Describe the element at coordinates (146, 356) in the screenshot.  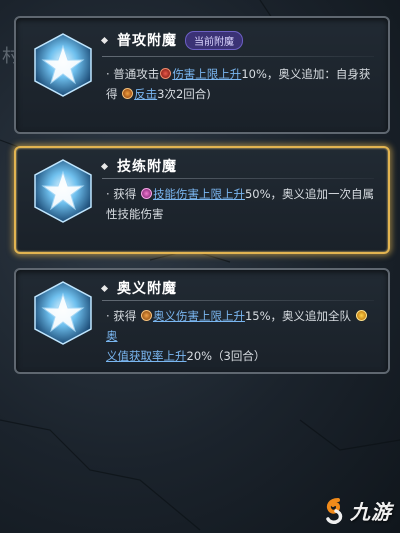
I see `keyword-link: 义值获取率上升` at that location.